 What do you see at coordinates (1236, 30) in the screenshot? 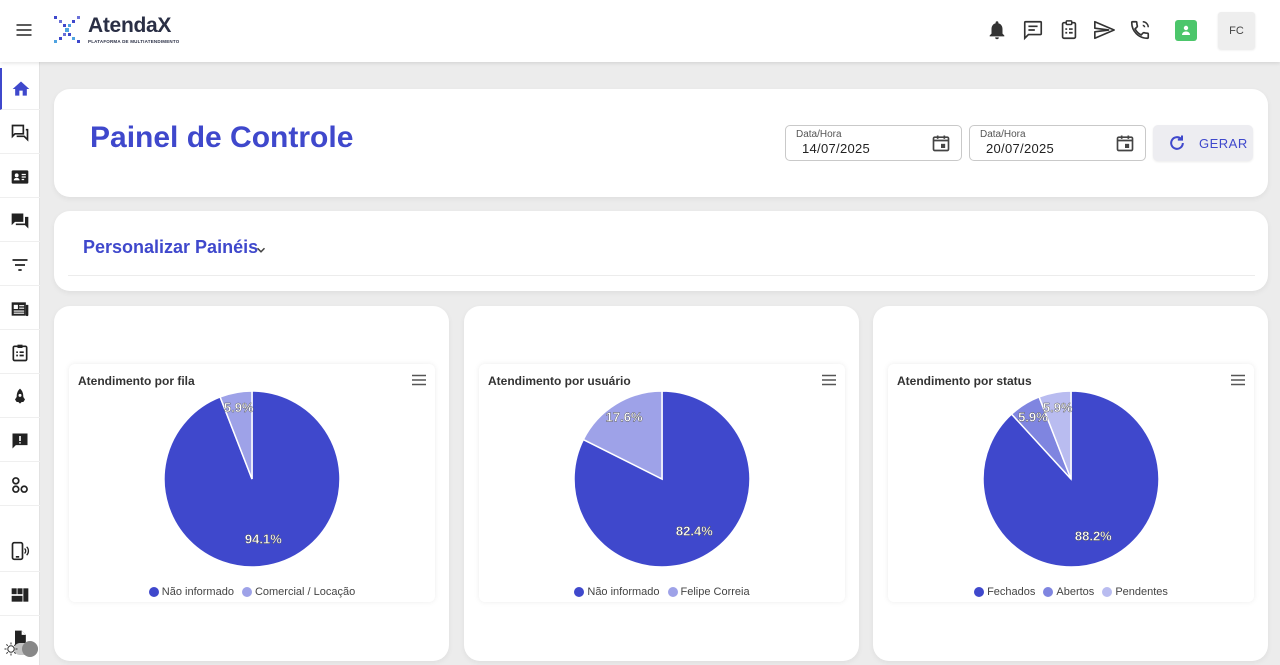
I see `user-avatar: FC` at bounding box center [1236, 30].